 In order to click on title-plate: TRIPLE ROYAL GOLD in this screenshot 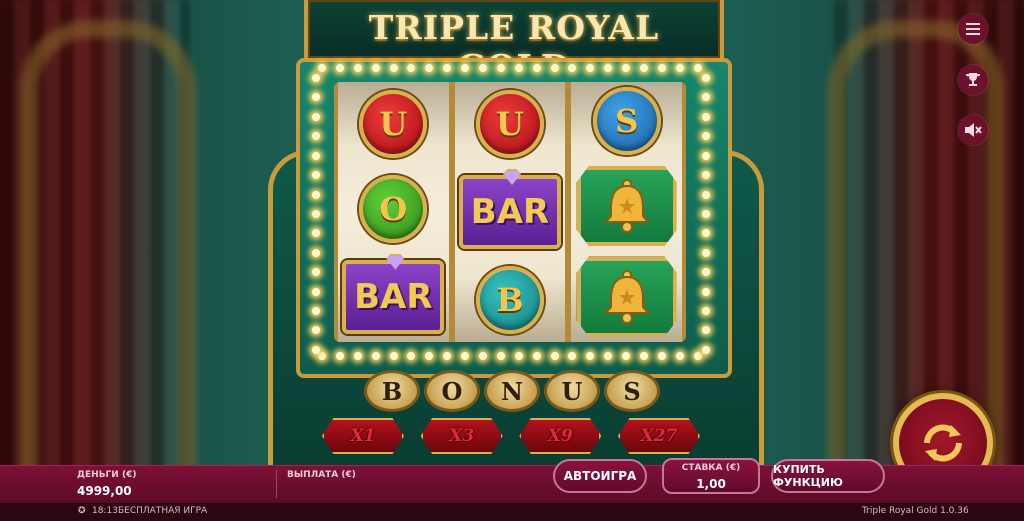, I will do `click(514, 43)`.